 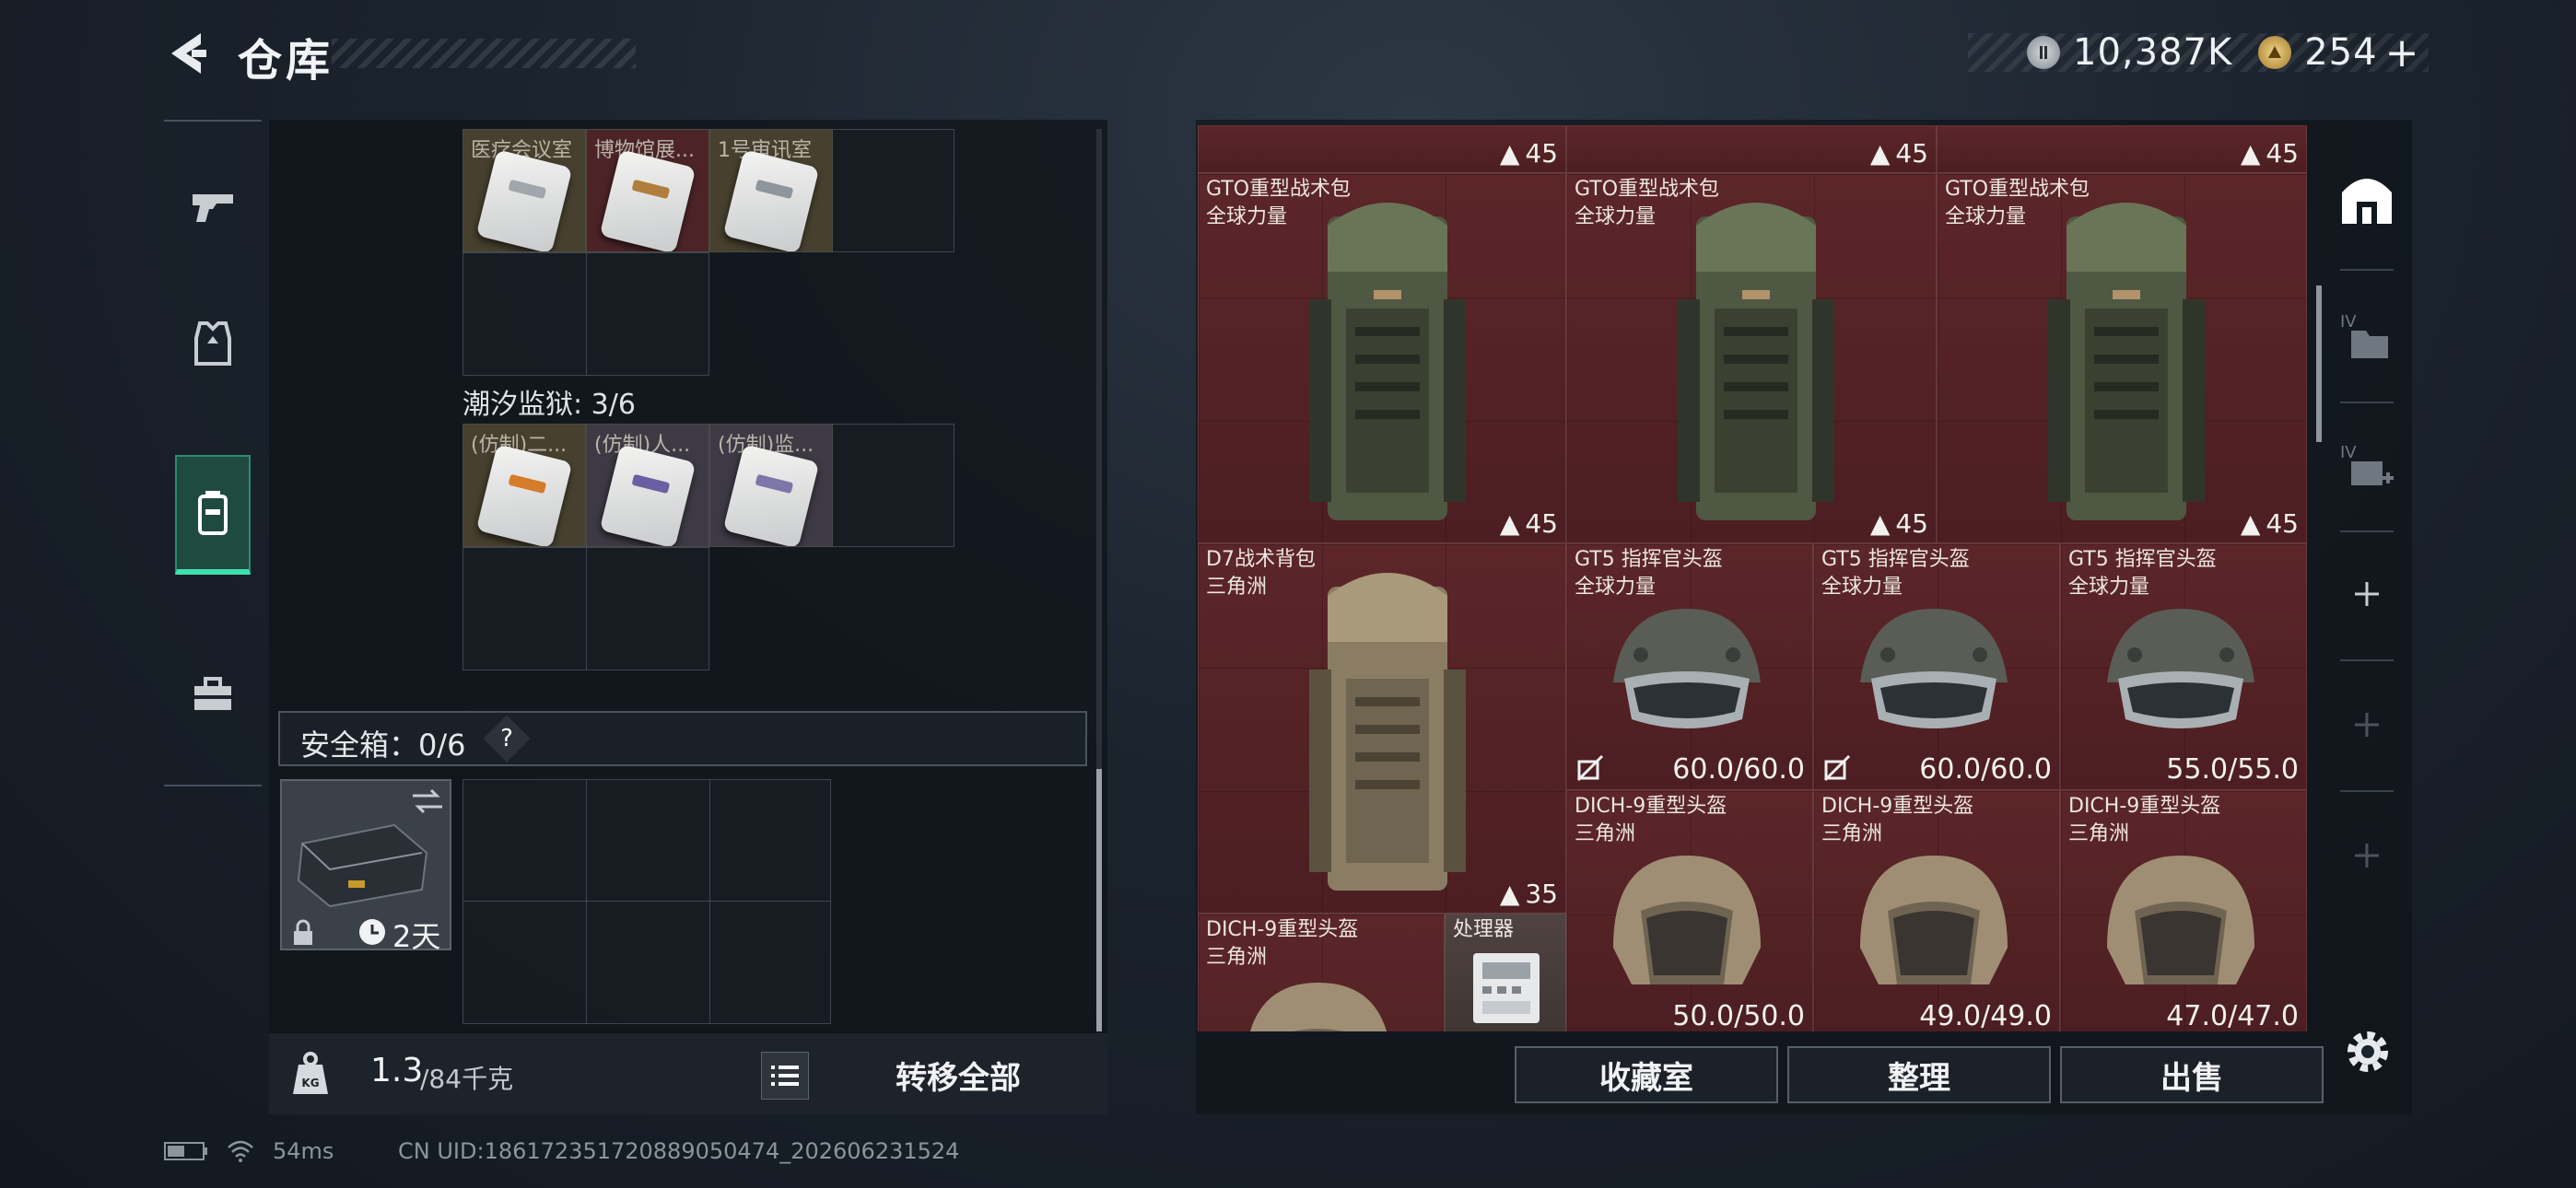 I want to click on back-arrow-icon, so click(x=188, y=53).